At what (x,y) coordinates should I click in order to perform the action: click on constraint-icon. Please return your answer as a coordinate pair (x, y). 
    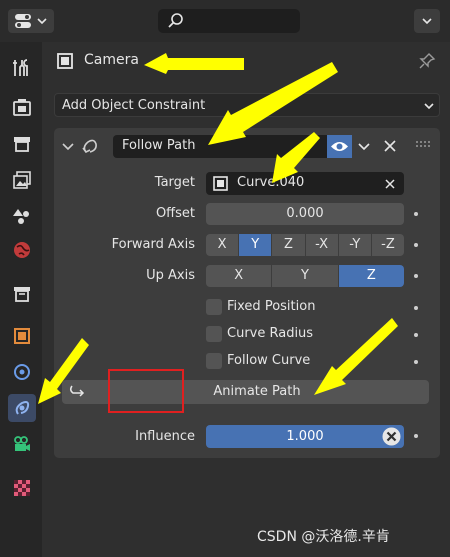
    Looking at the image, I should click on (22, 408).